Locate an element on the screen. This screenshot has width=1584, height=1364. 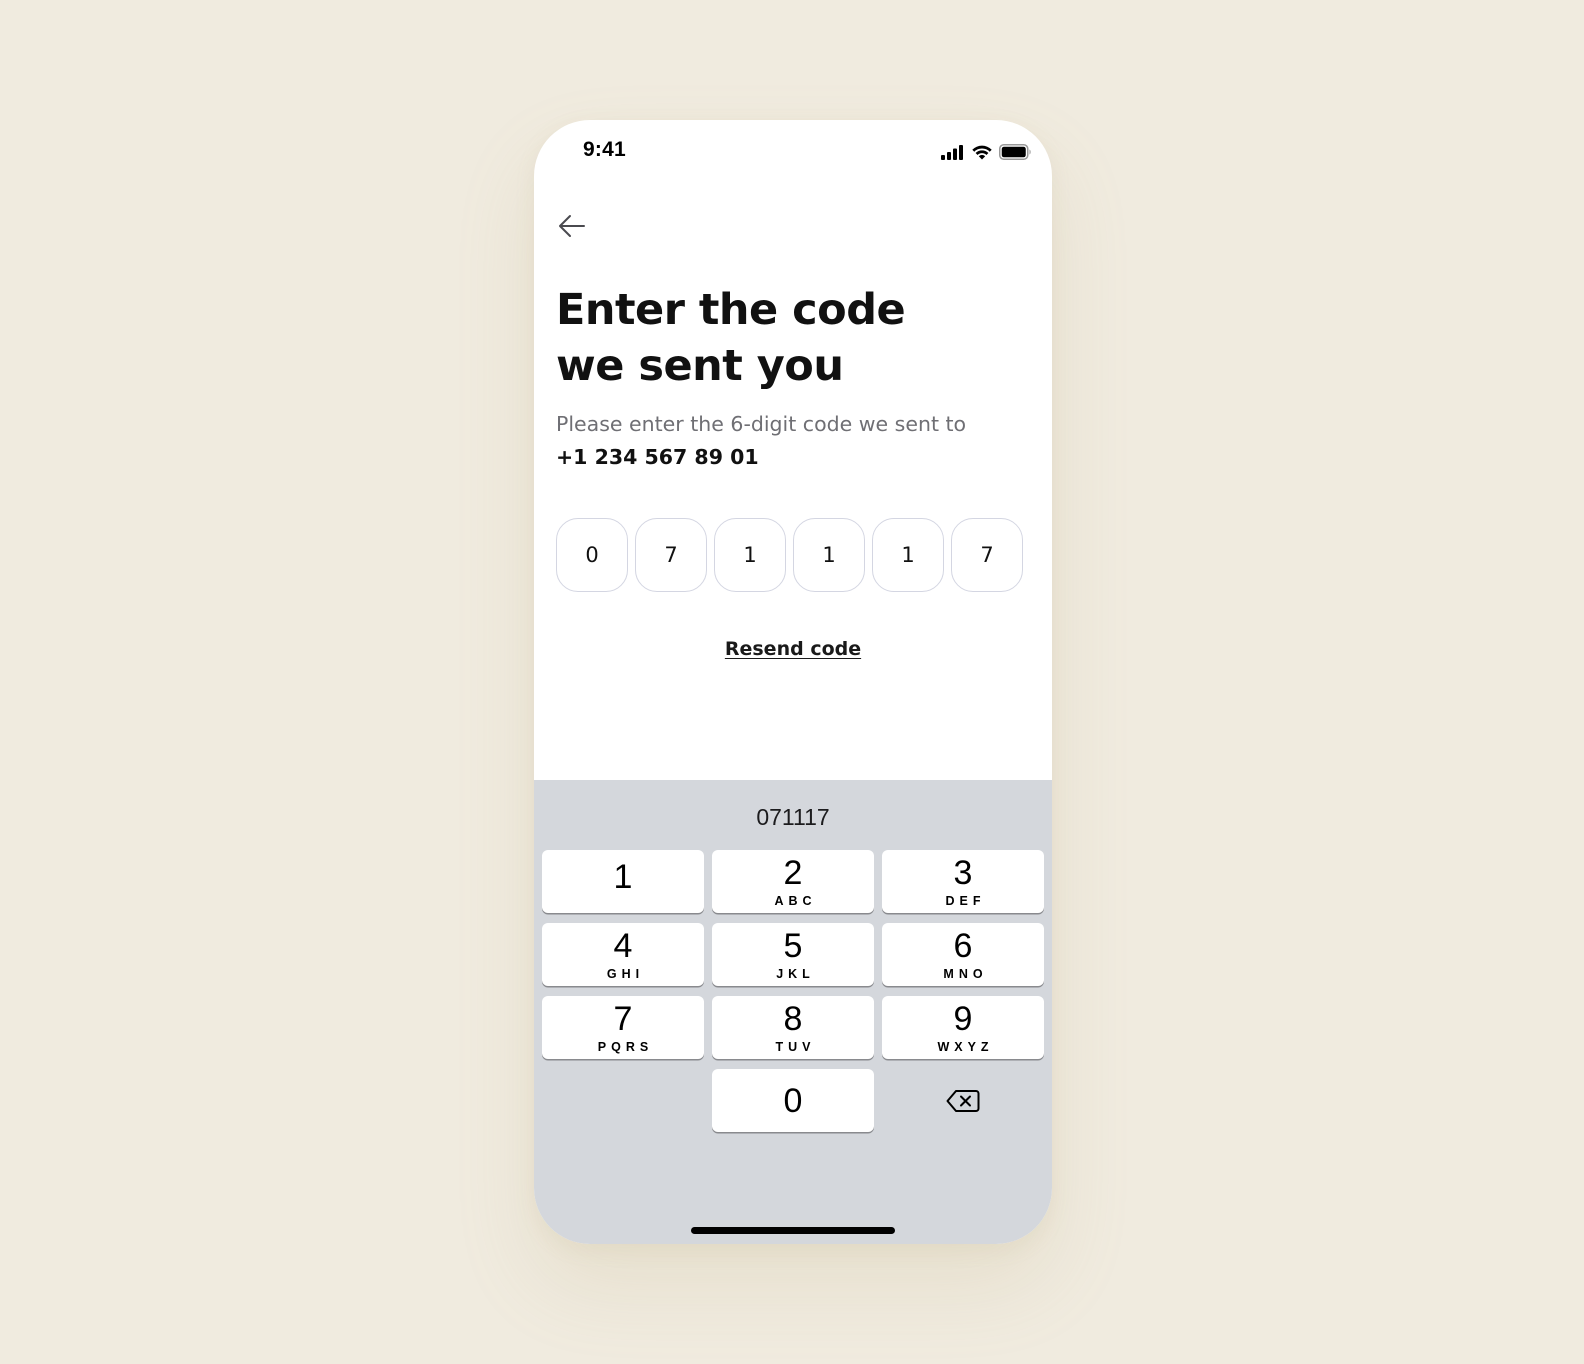
otp-digit-4: 1 is located at coordinates (829, 555).